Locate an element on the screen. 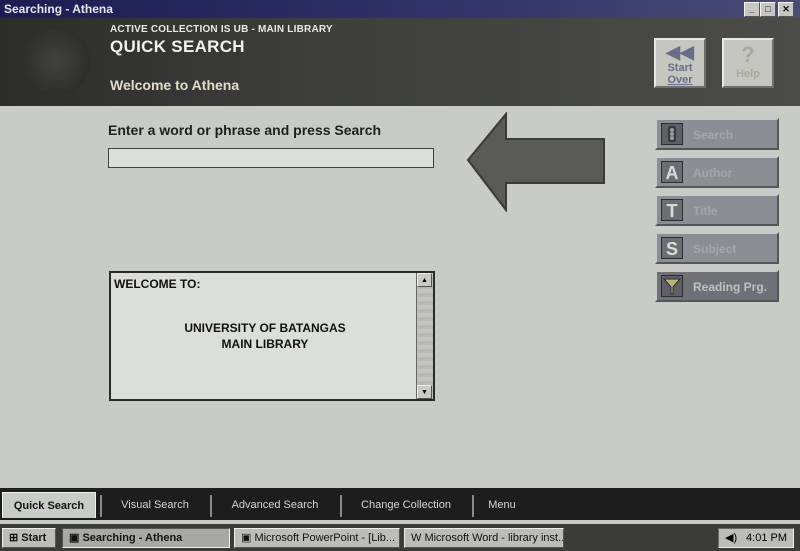 Image resolution: width=800 pixels, height=551 pixels. minimize-button: _ is located at coordinates (752, 9).